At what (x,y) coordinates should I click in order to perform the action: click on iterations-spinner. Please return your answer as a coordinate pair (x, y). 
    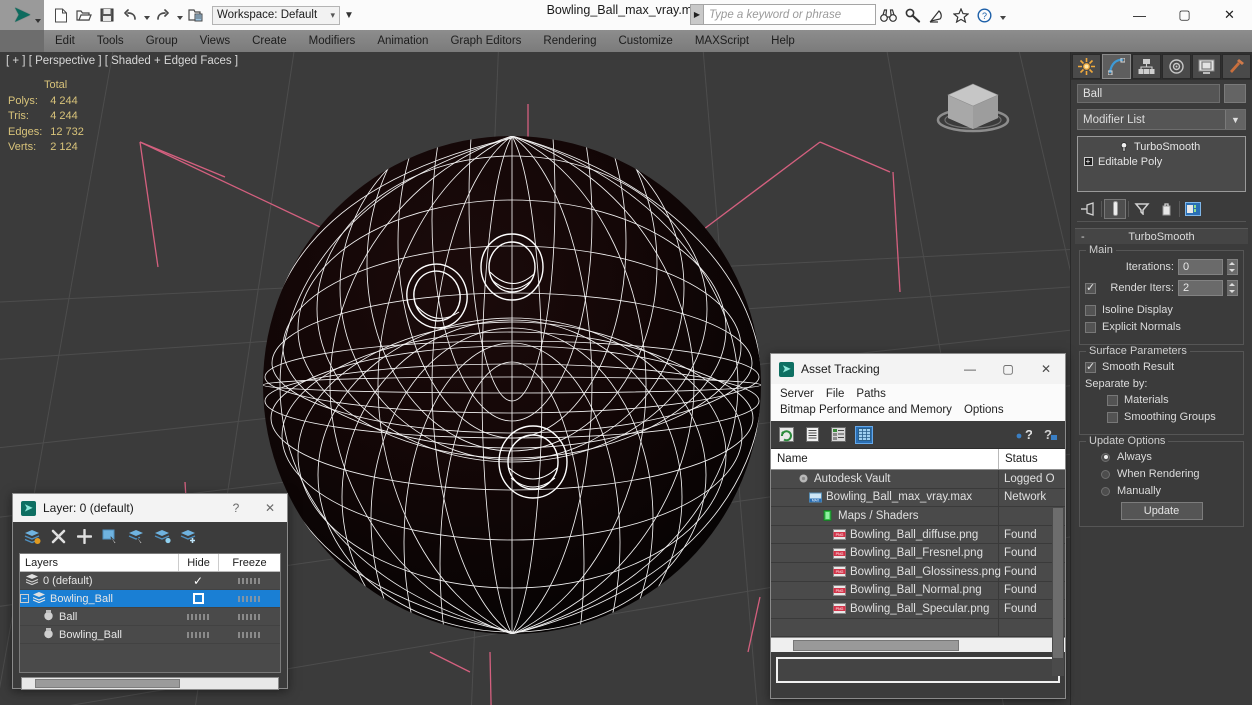
    Looking at the image, I should click on (1232, 267).